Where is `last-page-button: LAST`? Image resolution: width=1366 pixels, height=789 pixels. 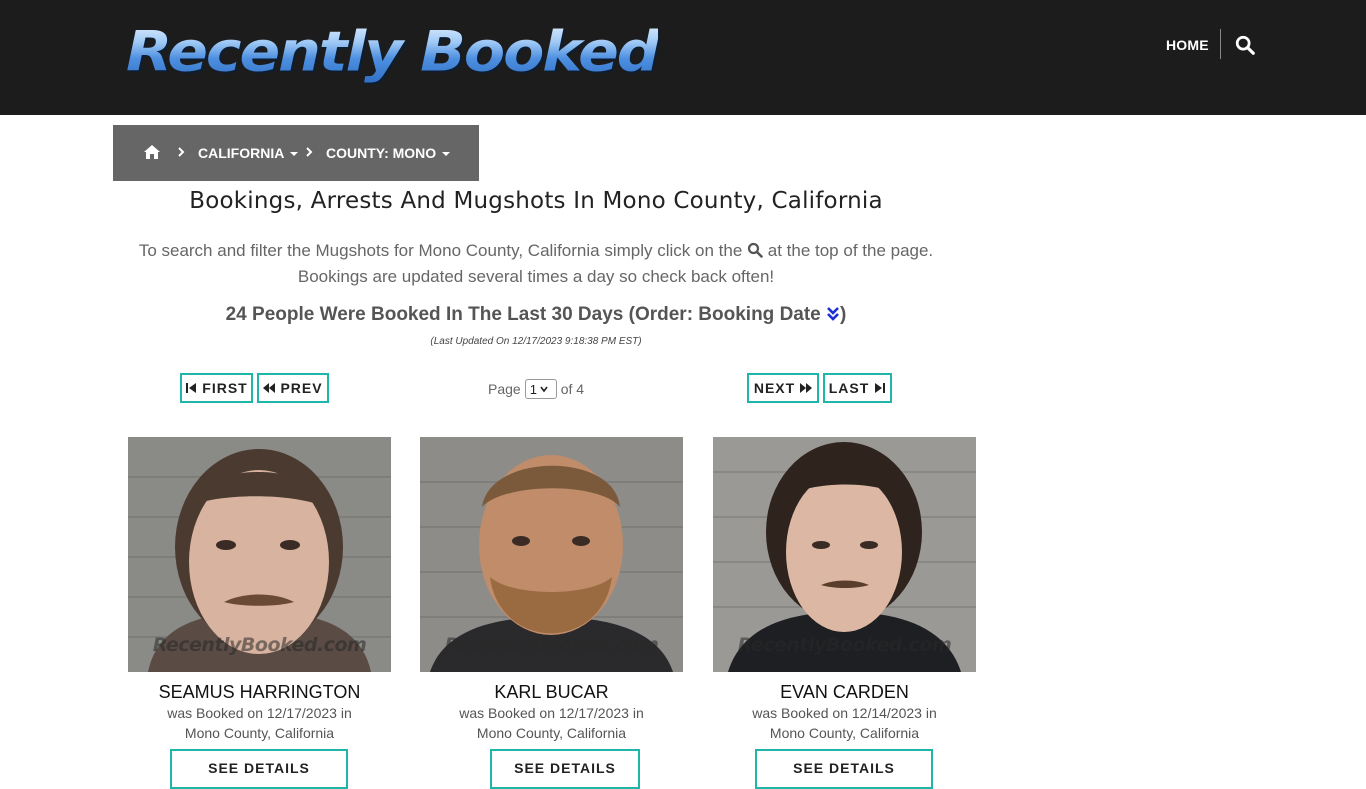 last-page-button: LAST is located at coordinates (857, 388).